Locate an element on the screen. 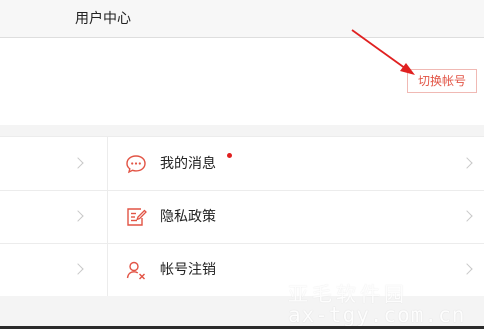  menu-item-label: 帐号注销 is located at coordinates (188, 270).